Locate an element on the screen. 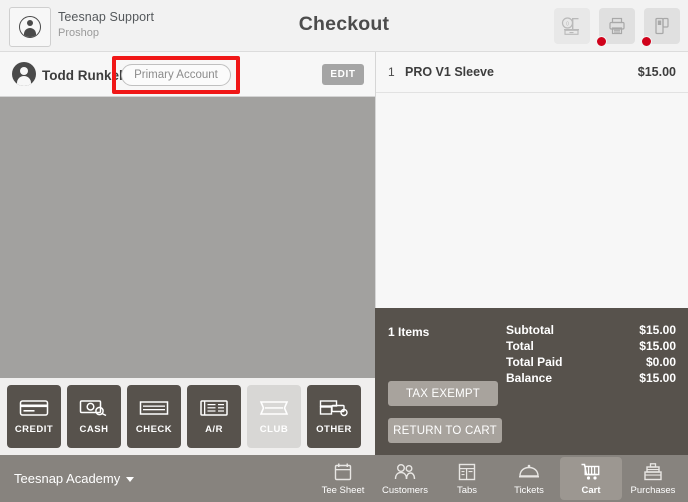  nav-item-customers: Customers is located at coordinates (405, 478).